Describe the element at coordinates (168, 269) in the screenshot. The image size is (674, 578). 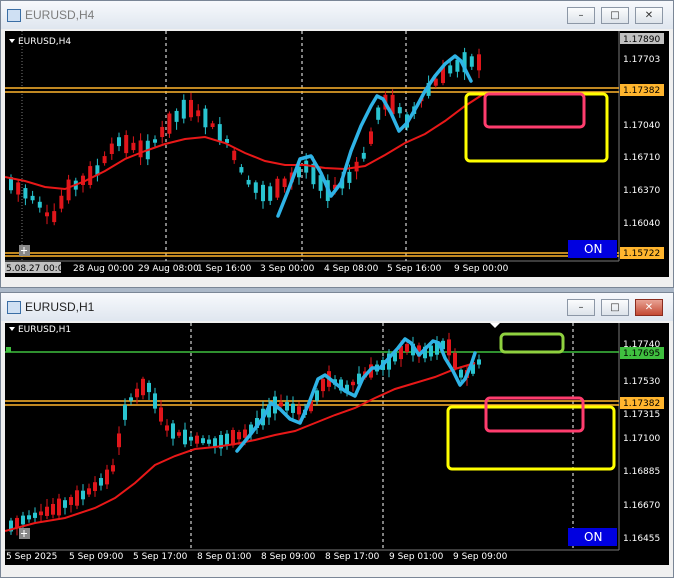
I see `time-label: 29 Aug 08:00` at that location.